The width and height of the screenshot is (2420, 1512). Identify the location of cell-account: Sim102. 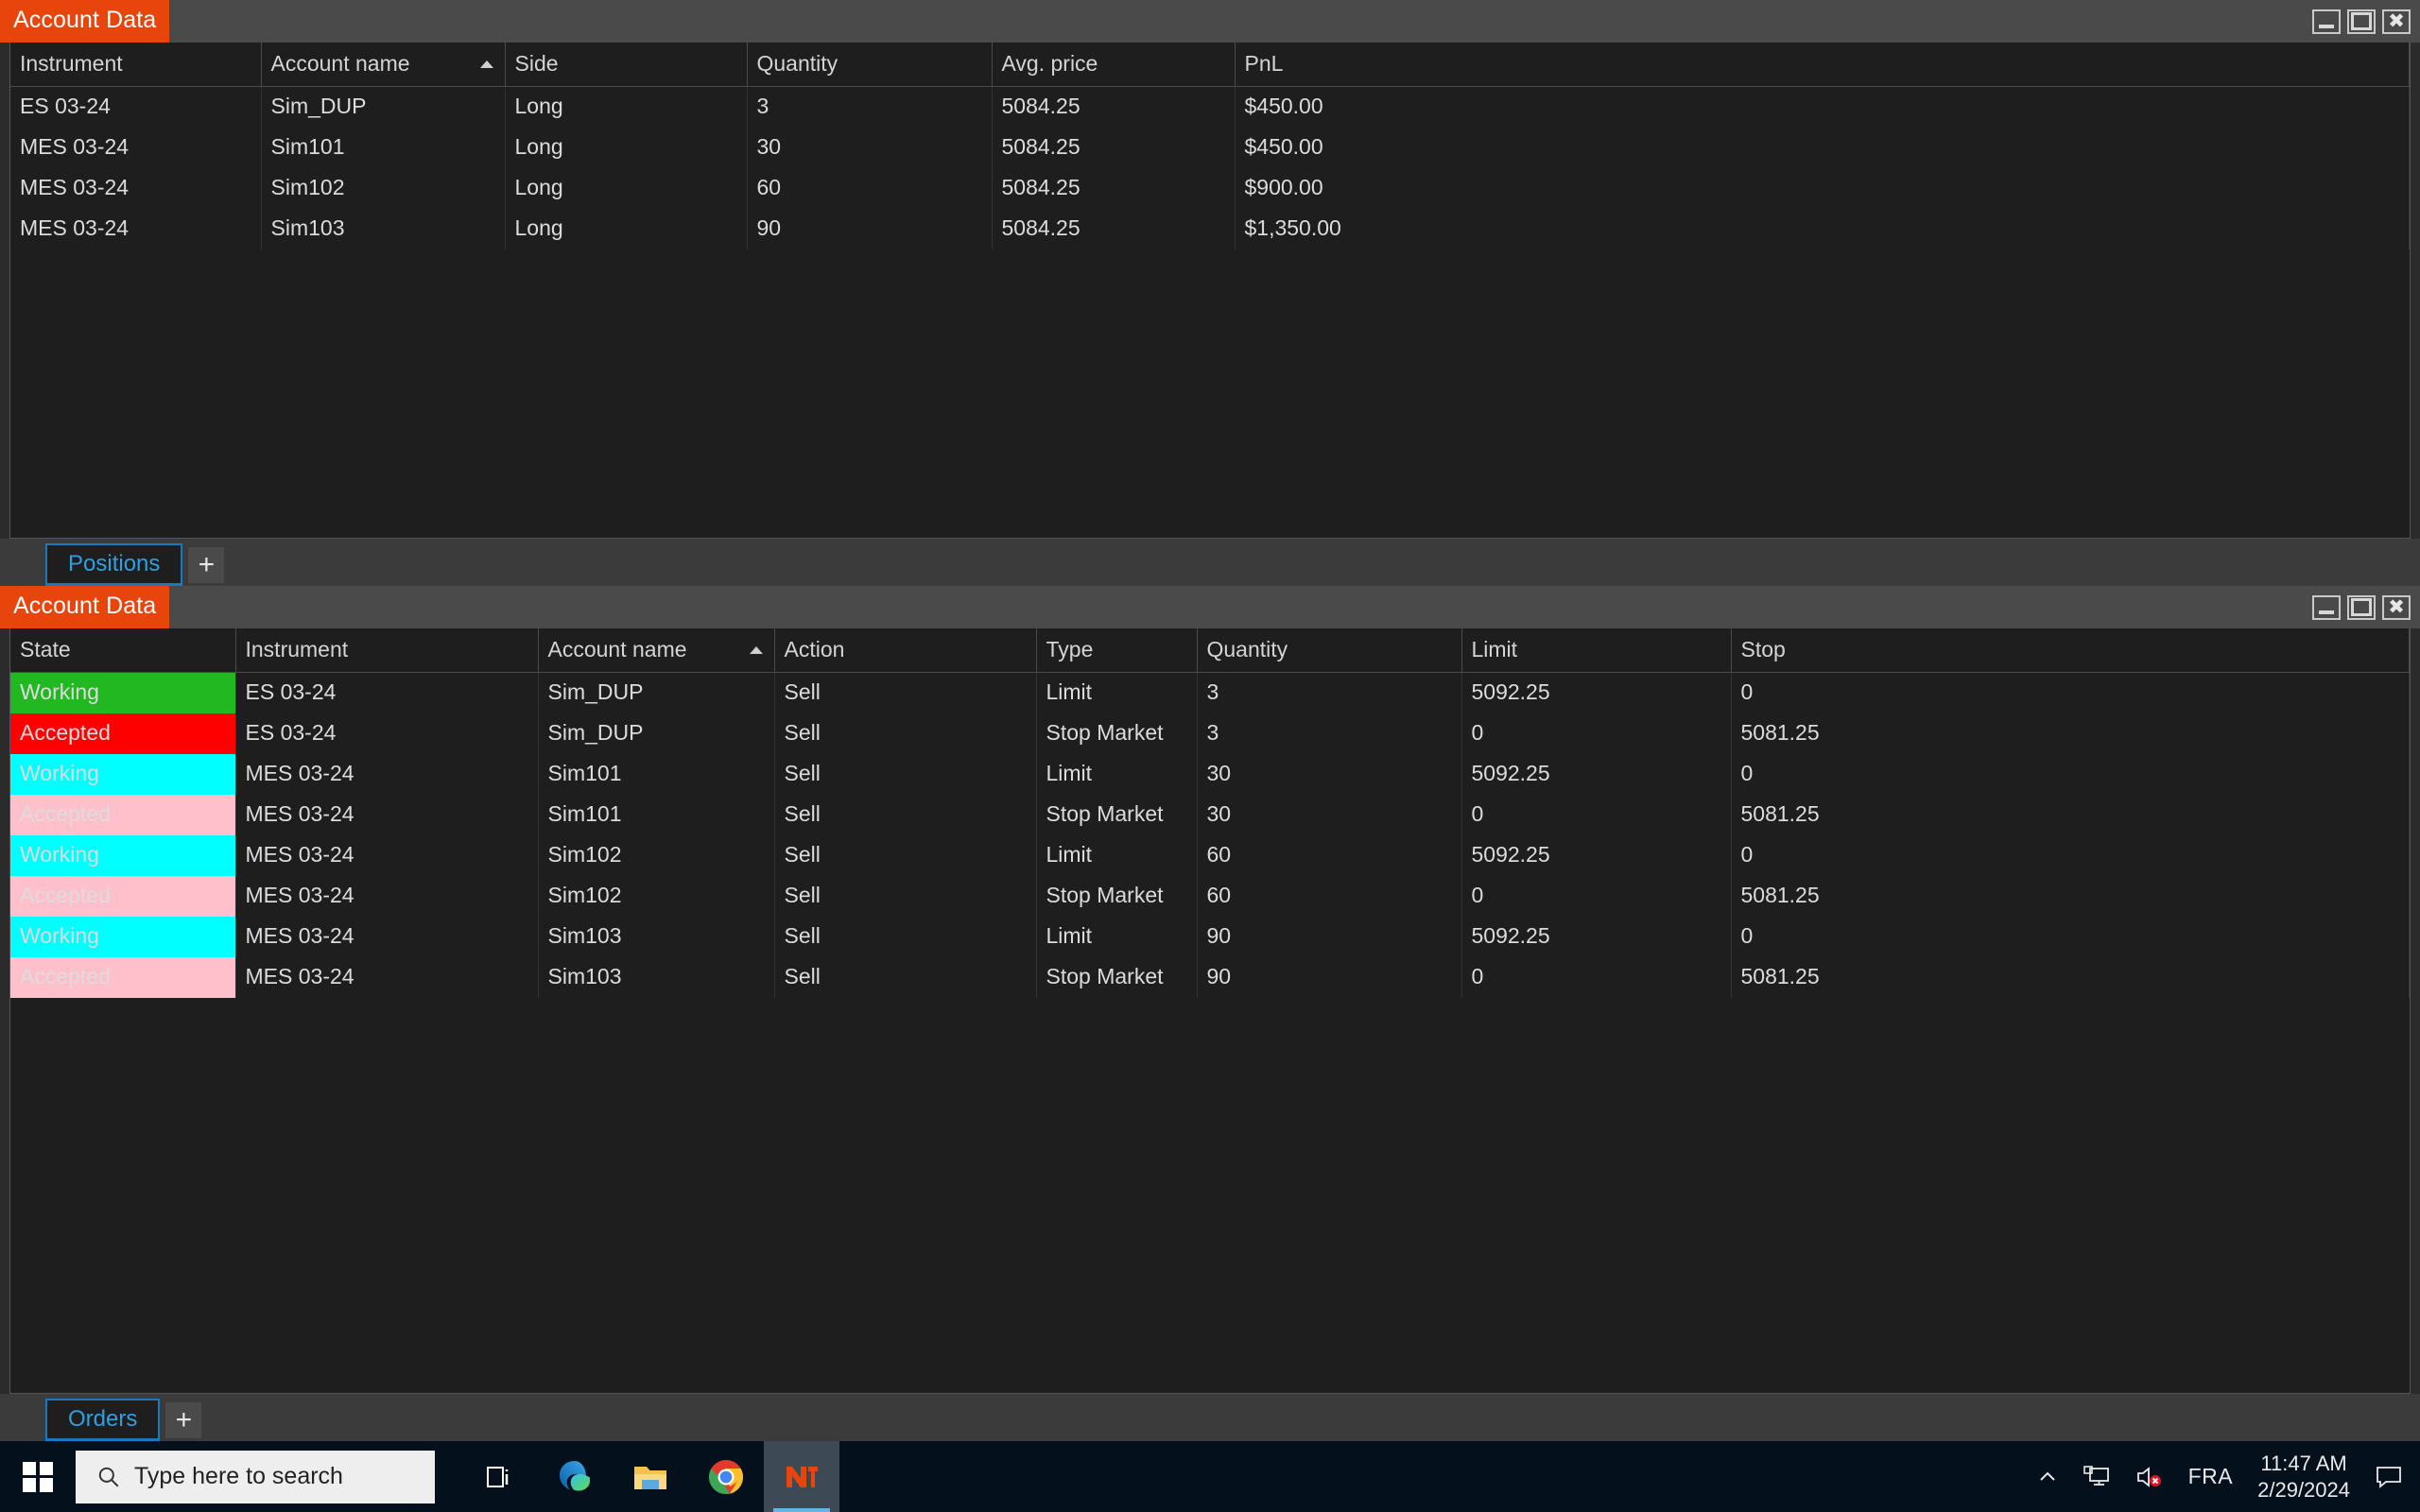
(656, 896).